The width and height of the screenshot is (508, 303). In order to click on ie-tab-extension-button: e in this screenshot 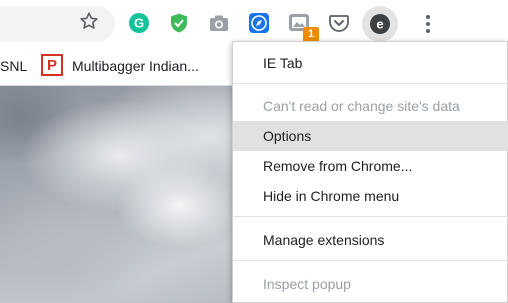, I will do `click(380, 24)`.